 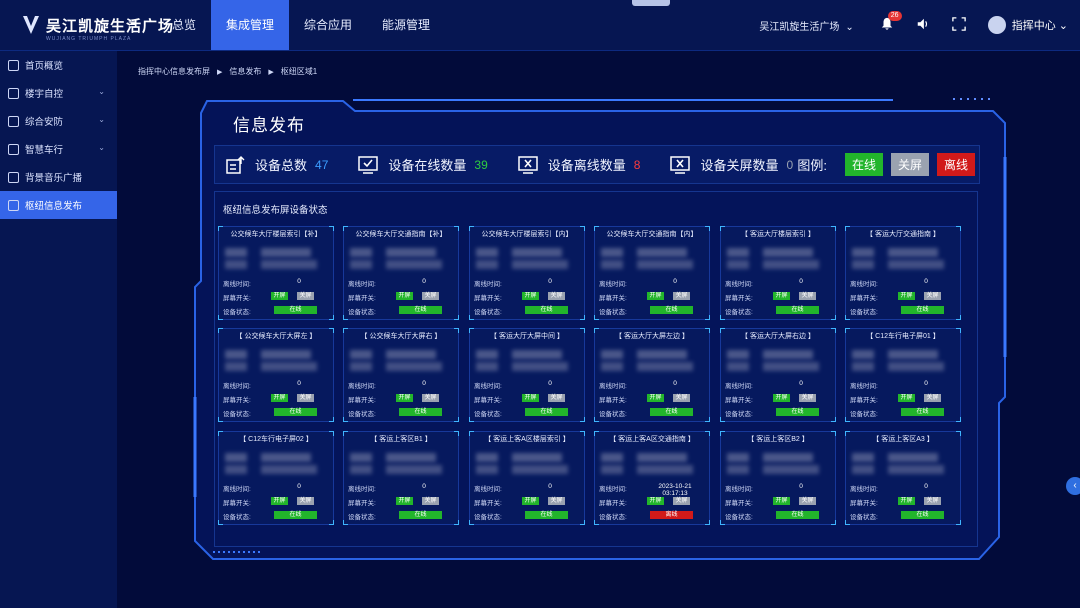 I want to click on avatar, so click(x=997, y=25).